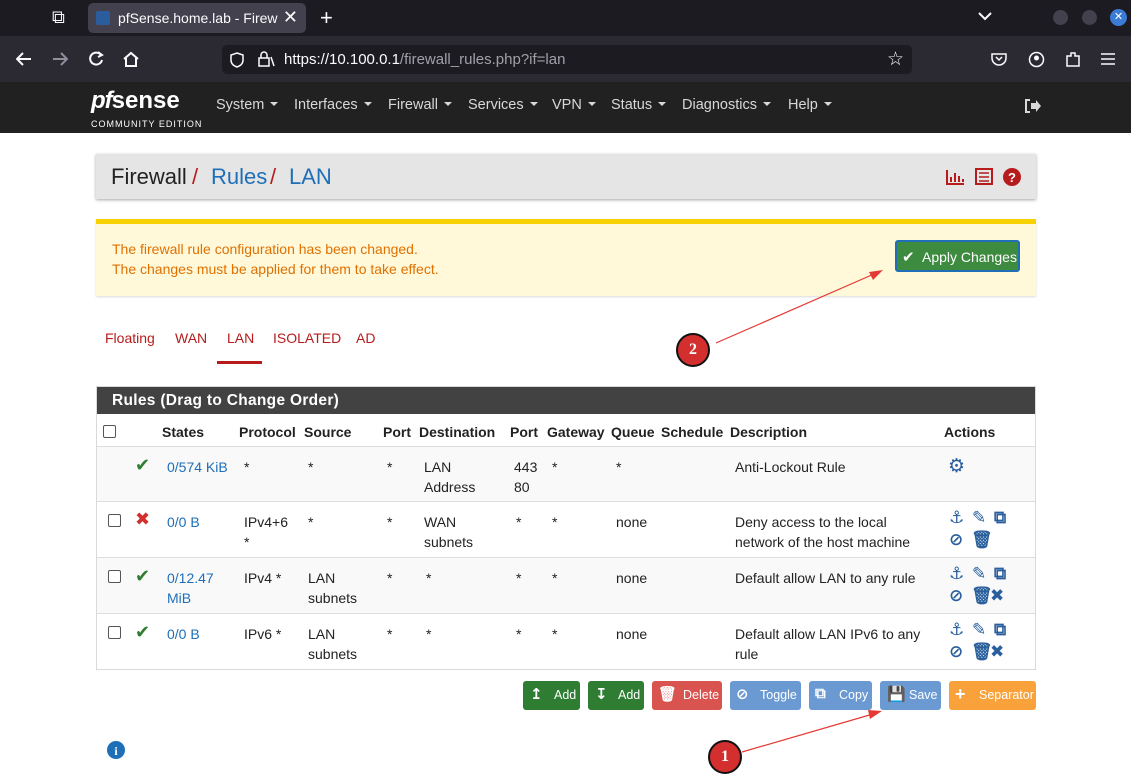 The height and width of the screenshot is (774, 1131). I want to click on annotation-marker-1: 1, so click(725, 757).